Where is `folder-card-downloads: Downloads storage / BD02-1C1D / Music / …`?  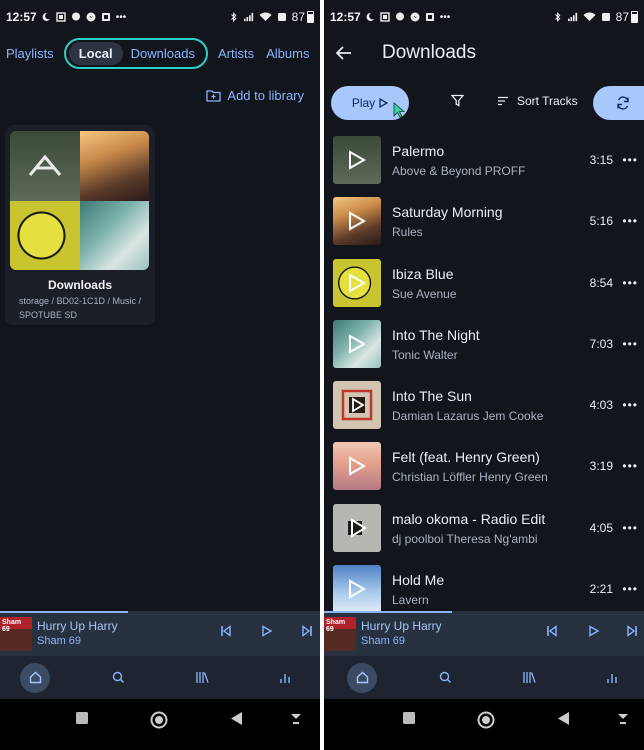
folder-card-downloads: Downloads storage / BD02-1C1D / Music / … is located at coordinates (80, 225).